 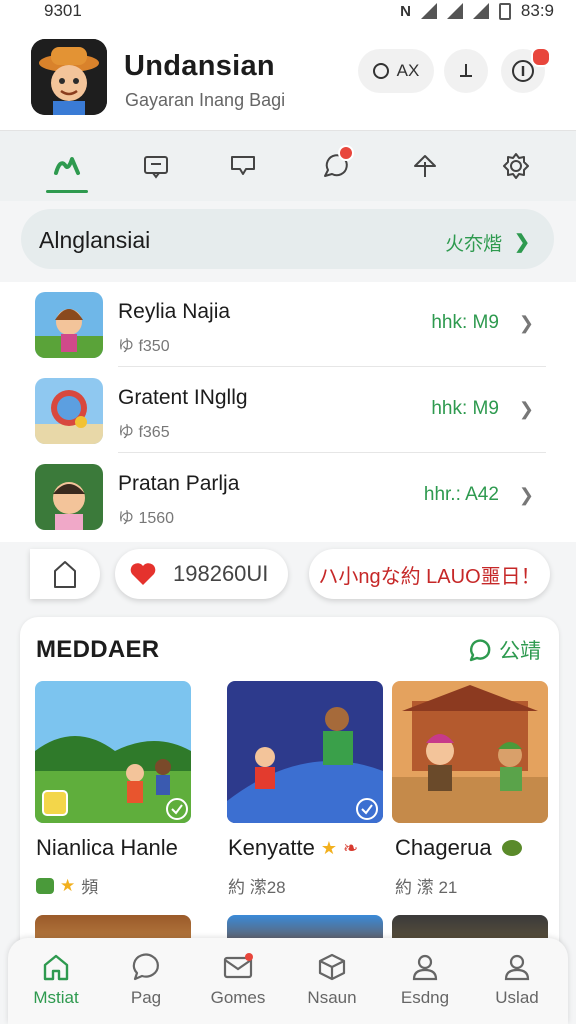 I want to click on list-item: Reylia Najia ゆ f350 hhk: M9 ❯, so click(x=288, y=324).